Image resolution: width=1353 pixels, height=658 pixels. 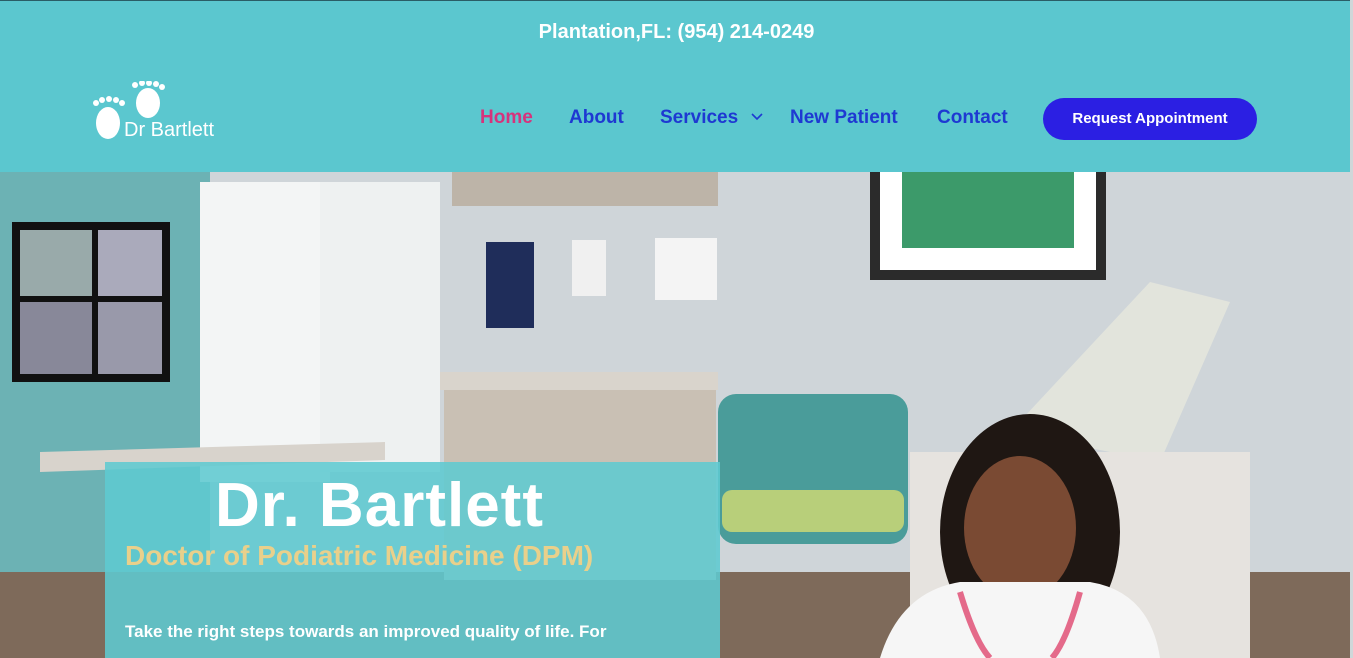 I want to click on nav-contact: Contact, so click(x=972, y=118).